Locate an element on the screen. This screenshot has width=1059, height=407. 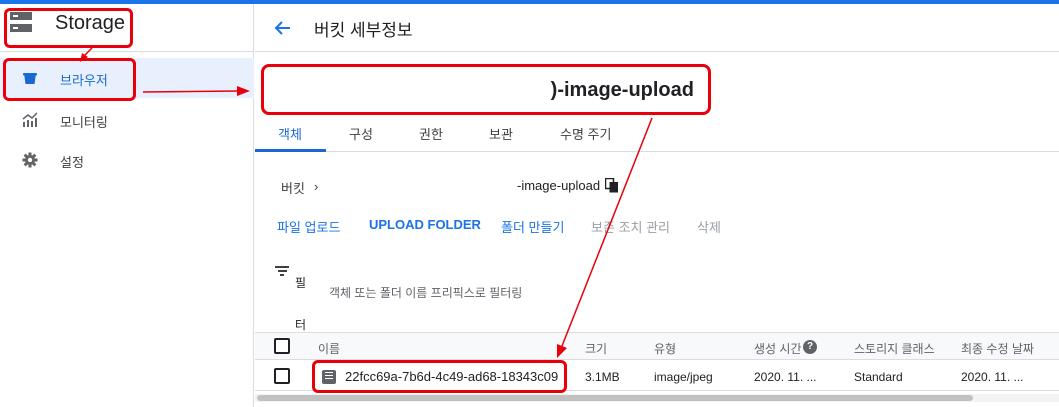
row-checkbox is located at coordinates (282, 376).